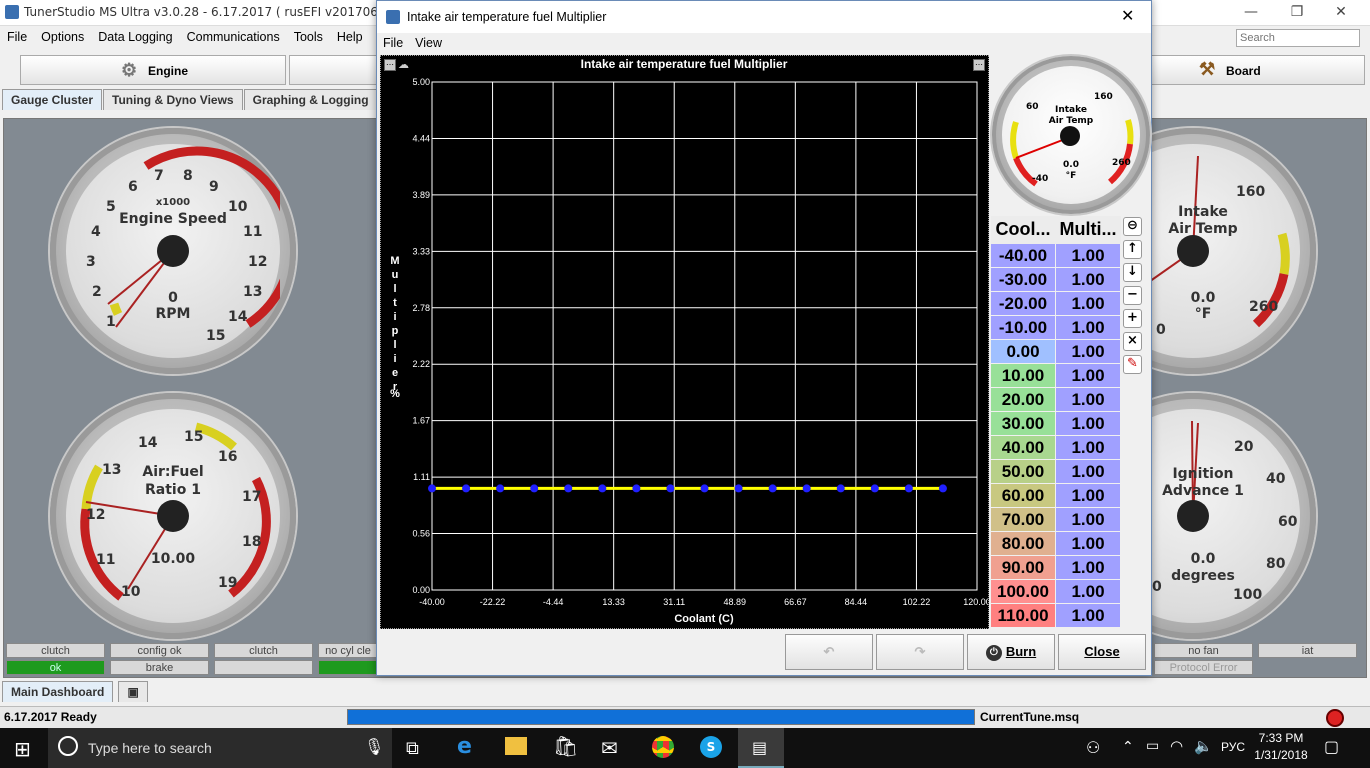  Describe the element at coordinates (403, 64) in the screenshot. I see `graph-settings-icon: ☁` at that location.